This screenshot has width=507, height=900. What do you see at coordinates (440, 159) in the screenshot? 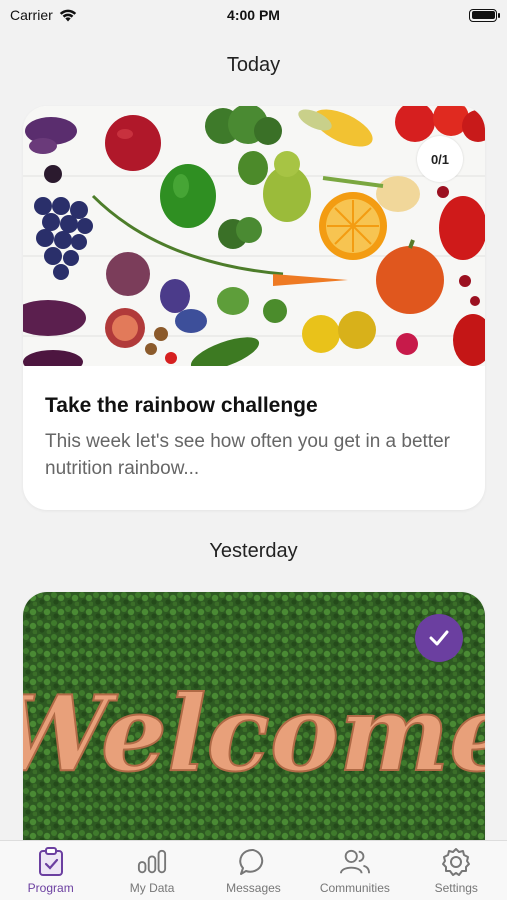
I see `progress-badge: 0/1` at bounding box center [440, 159].